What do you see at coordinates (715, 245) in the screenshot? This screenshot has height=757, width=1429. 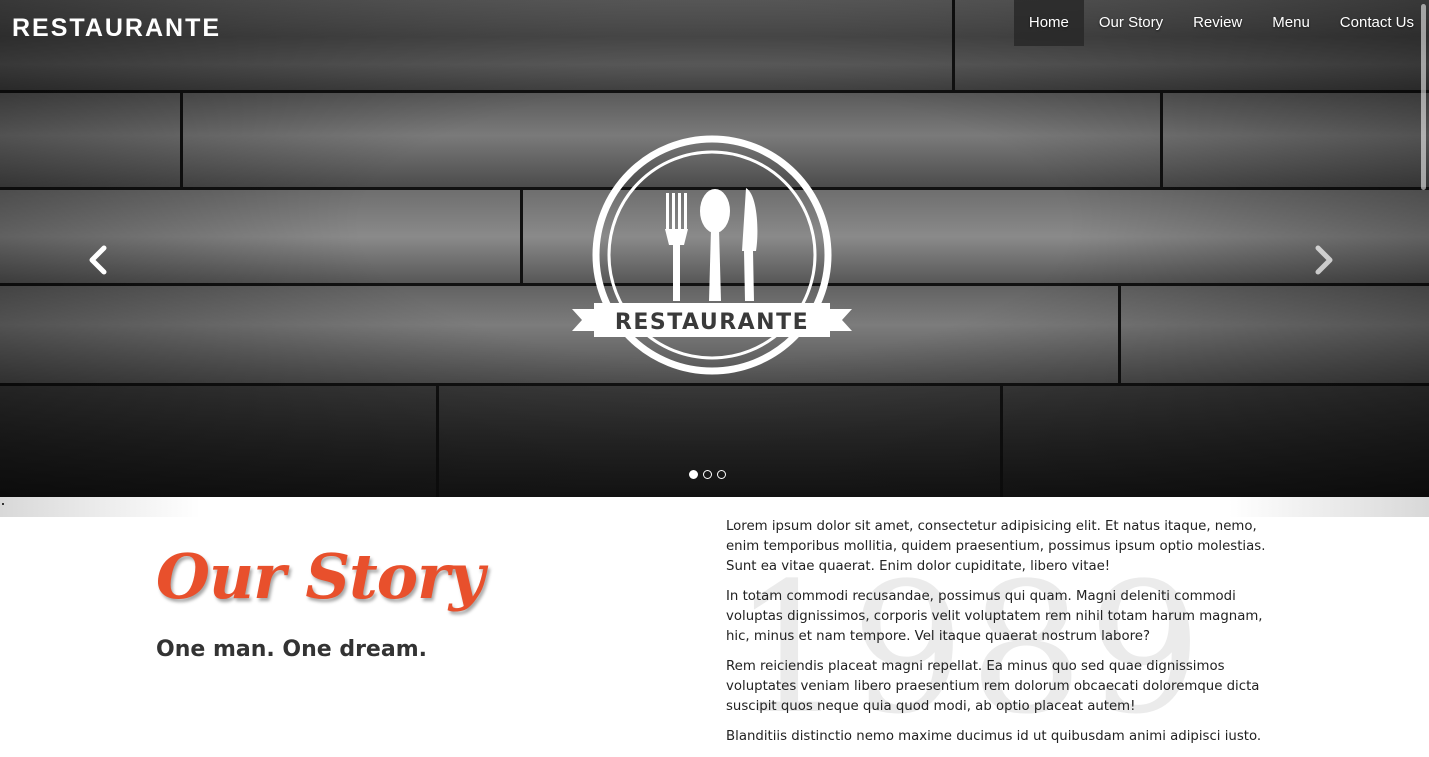 I see `spoon-icon` at bounding box center [715, 245].